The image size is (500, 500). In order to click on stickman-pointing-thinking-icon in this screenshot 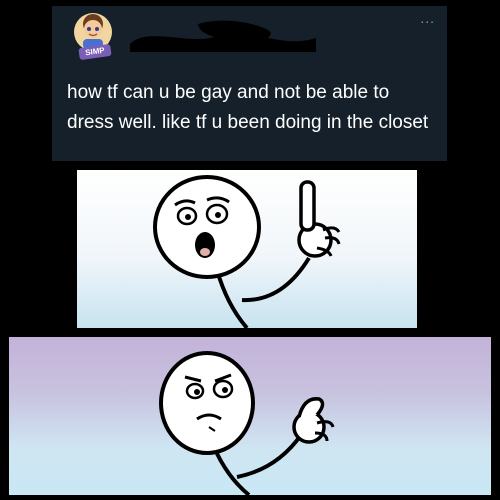, I will do `click(247, 423)`.